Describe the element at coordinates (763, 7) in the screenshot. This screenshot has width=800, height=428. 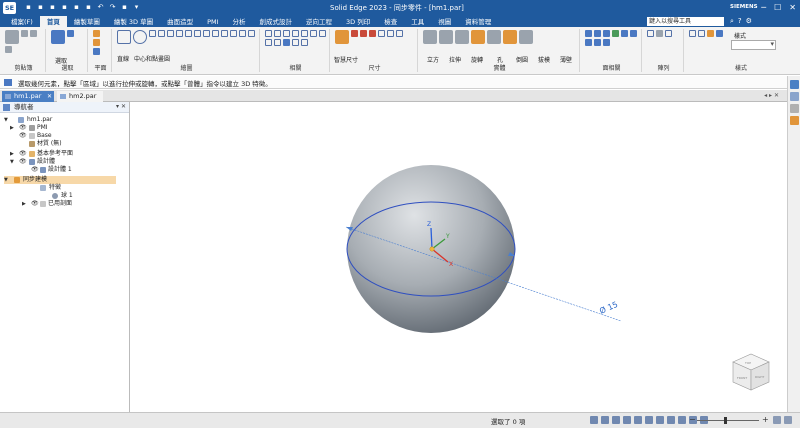
I see `minimize-icon: ─` at that location.